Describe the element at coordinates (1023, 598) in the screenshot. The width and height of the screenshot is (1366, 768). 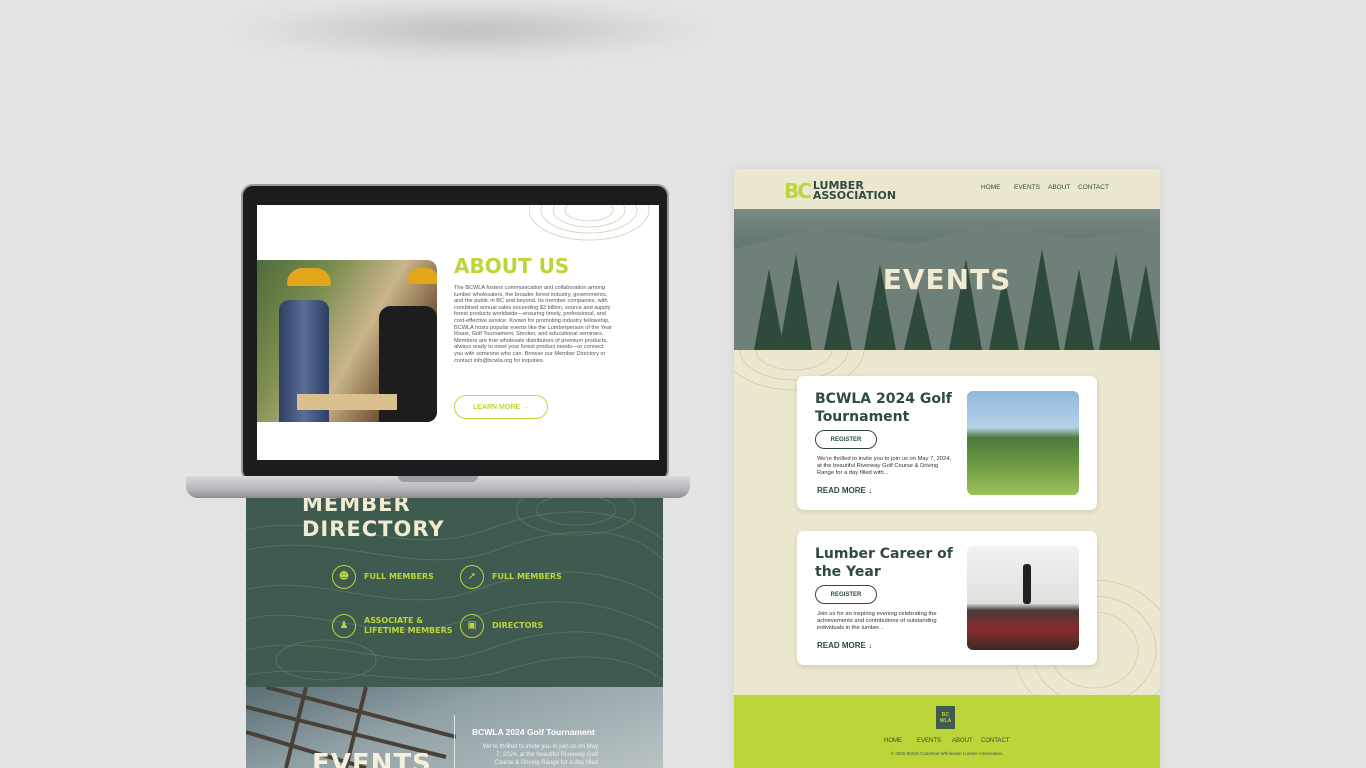
I see `speaker-photo` at that location.